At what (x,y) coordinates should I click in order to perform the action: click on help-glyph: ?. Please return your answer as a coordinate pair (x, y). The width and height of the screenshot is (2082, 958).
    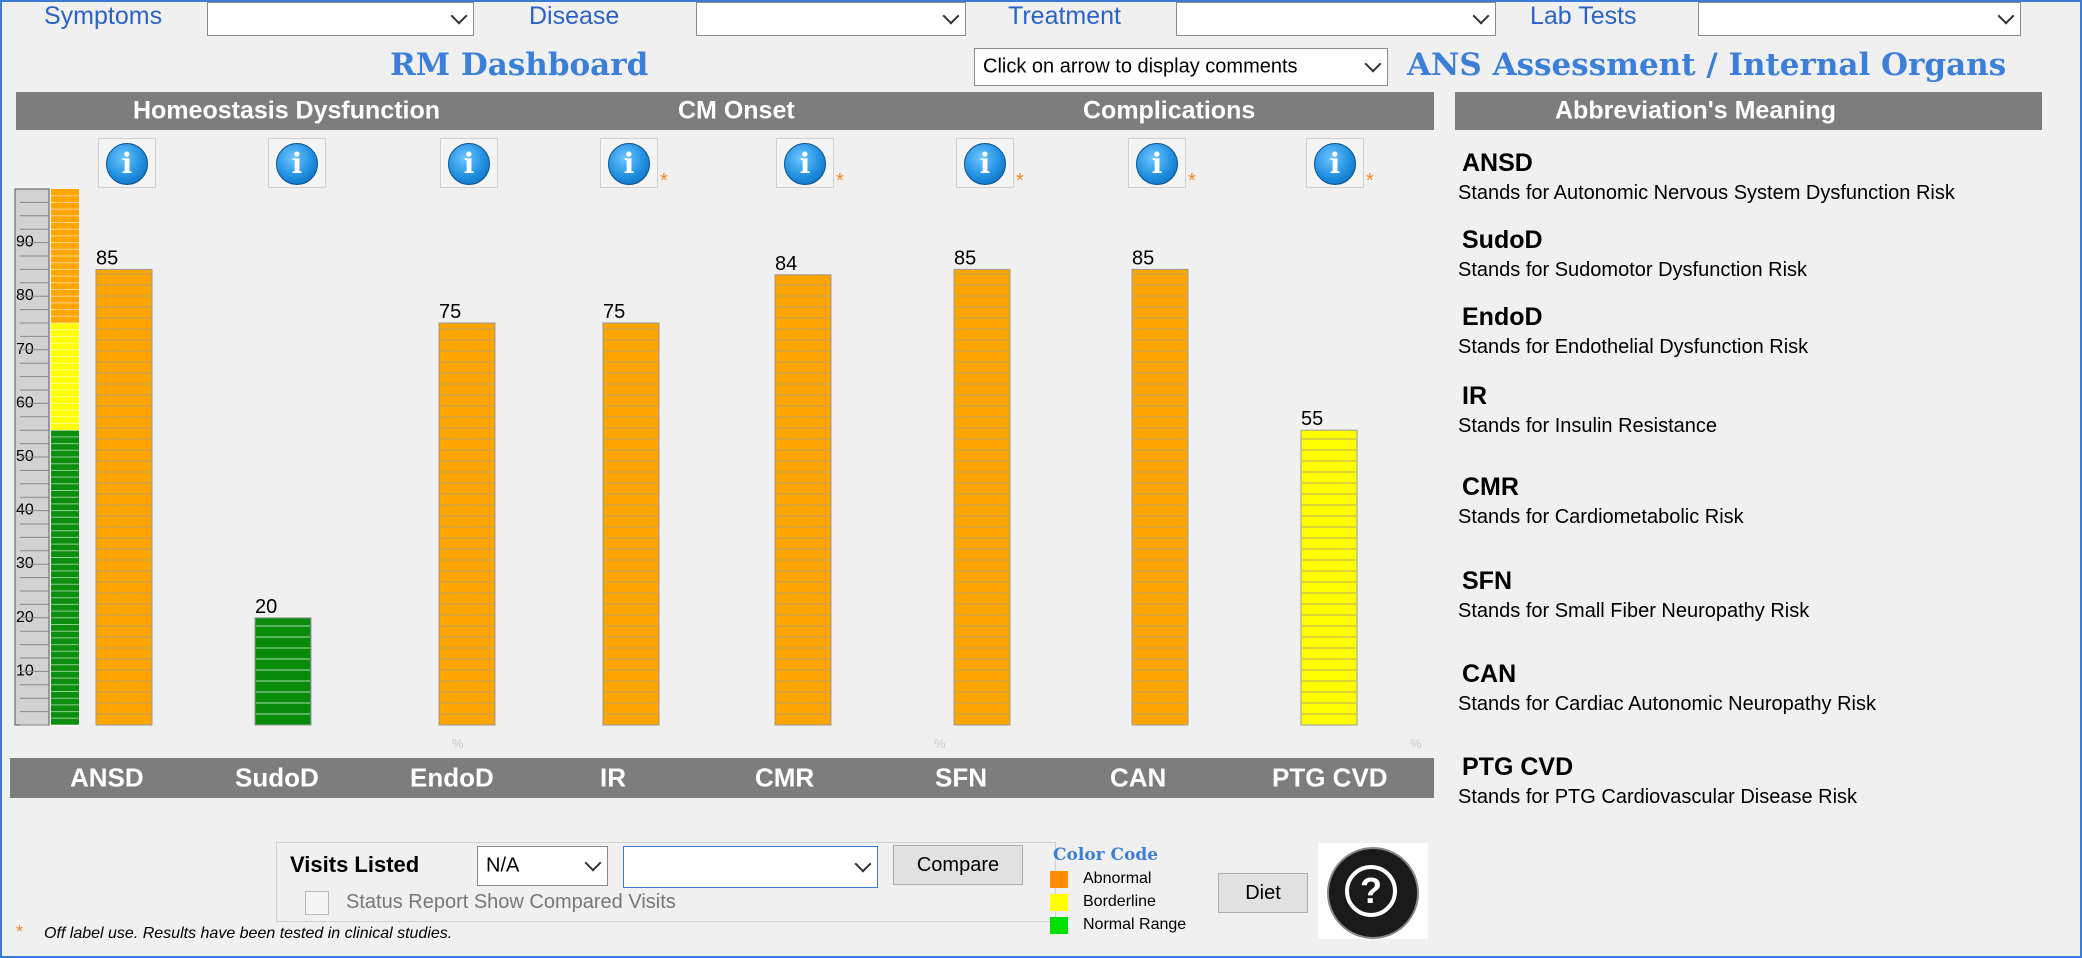
    Looking at the image, I should click on (1371, 891).